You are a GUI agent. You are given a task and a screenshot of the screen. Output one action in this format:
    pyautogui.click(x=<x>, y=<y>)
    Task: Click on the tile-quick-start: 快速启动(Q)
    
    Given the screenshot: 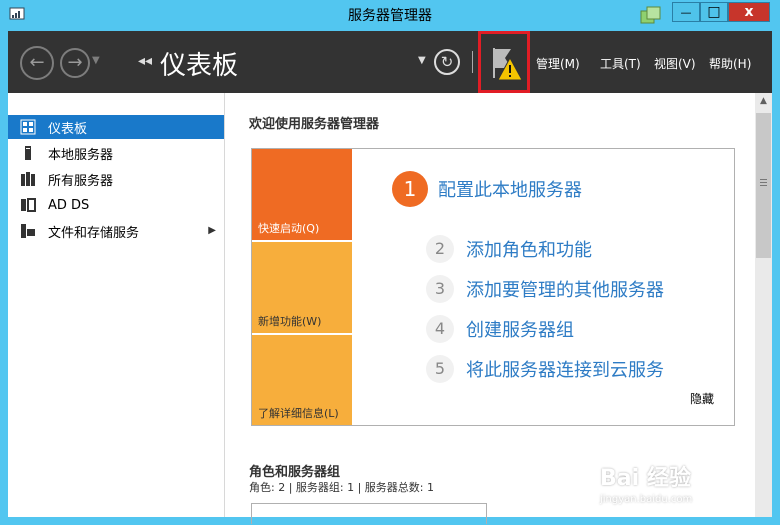 What is the action you would take?
    pyautogui.click(x=302, y=194)
    